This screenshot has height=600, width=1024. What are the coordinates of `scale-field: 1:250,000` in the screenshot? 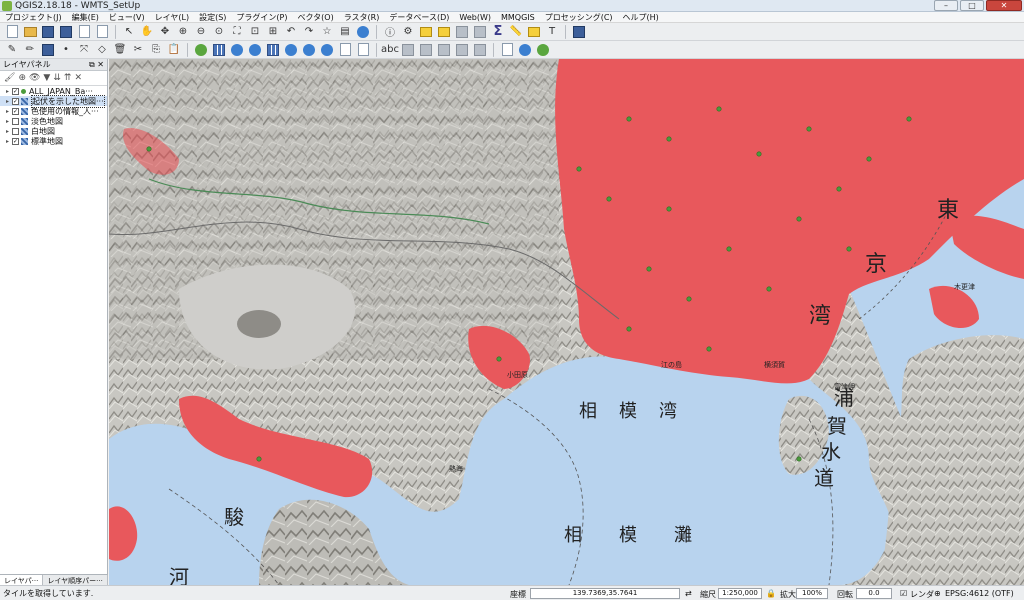 It's located at (740, 593).